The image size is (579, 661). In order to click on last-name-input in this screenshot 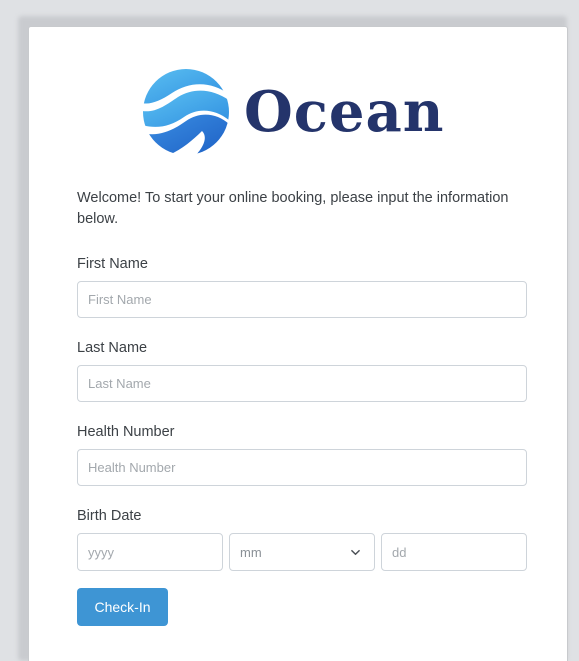, I will do `click(302, 383)`.